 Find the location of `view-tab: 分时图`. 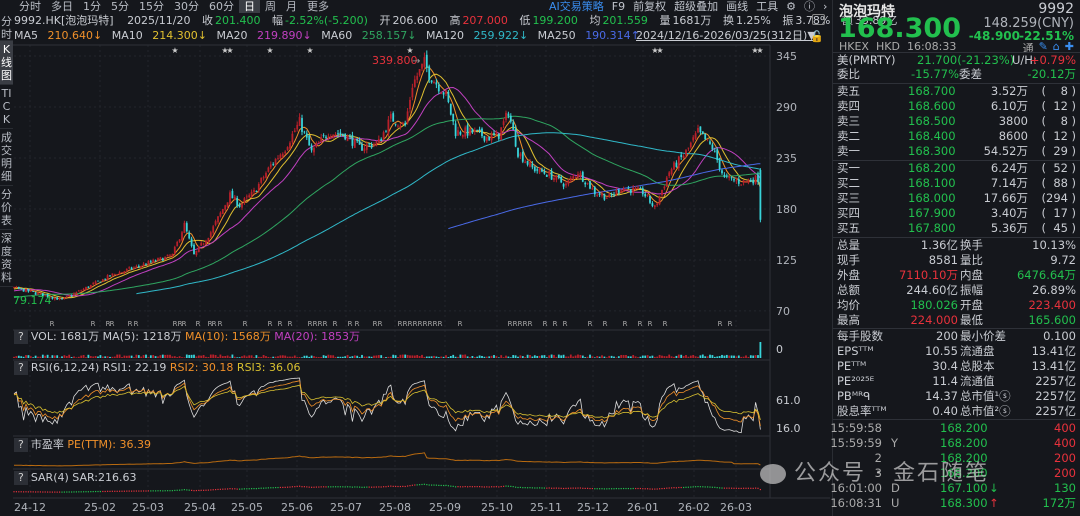

view-tab: 分时图 is located at coordinates (6, 27).